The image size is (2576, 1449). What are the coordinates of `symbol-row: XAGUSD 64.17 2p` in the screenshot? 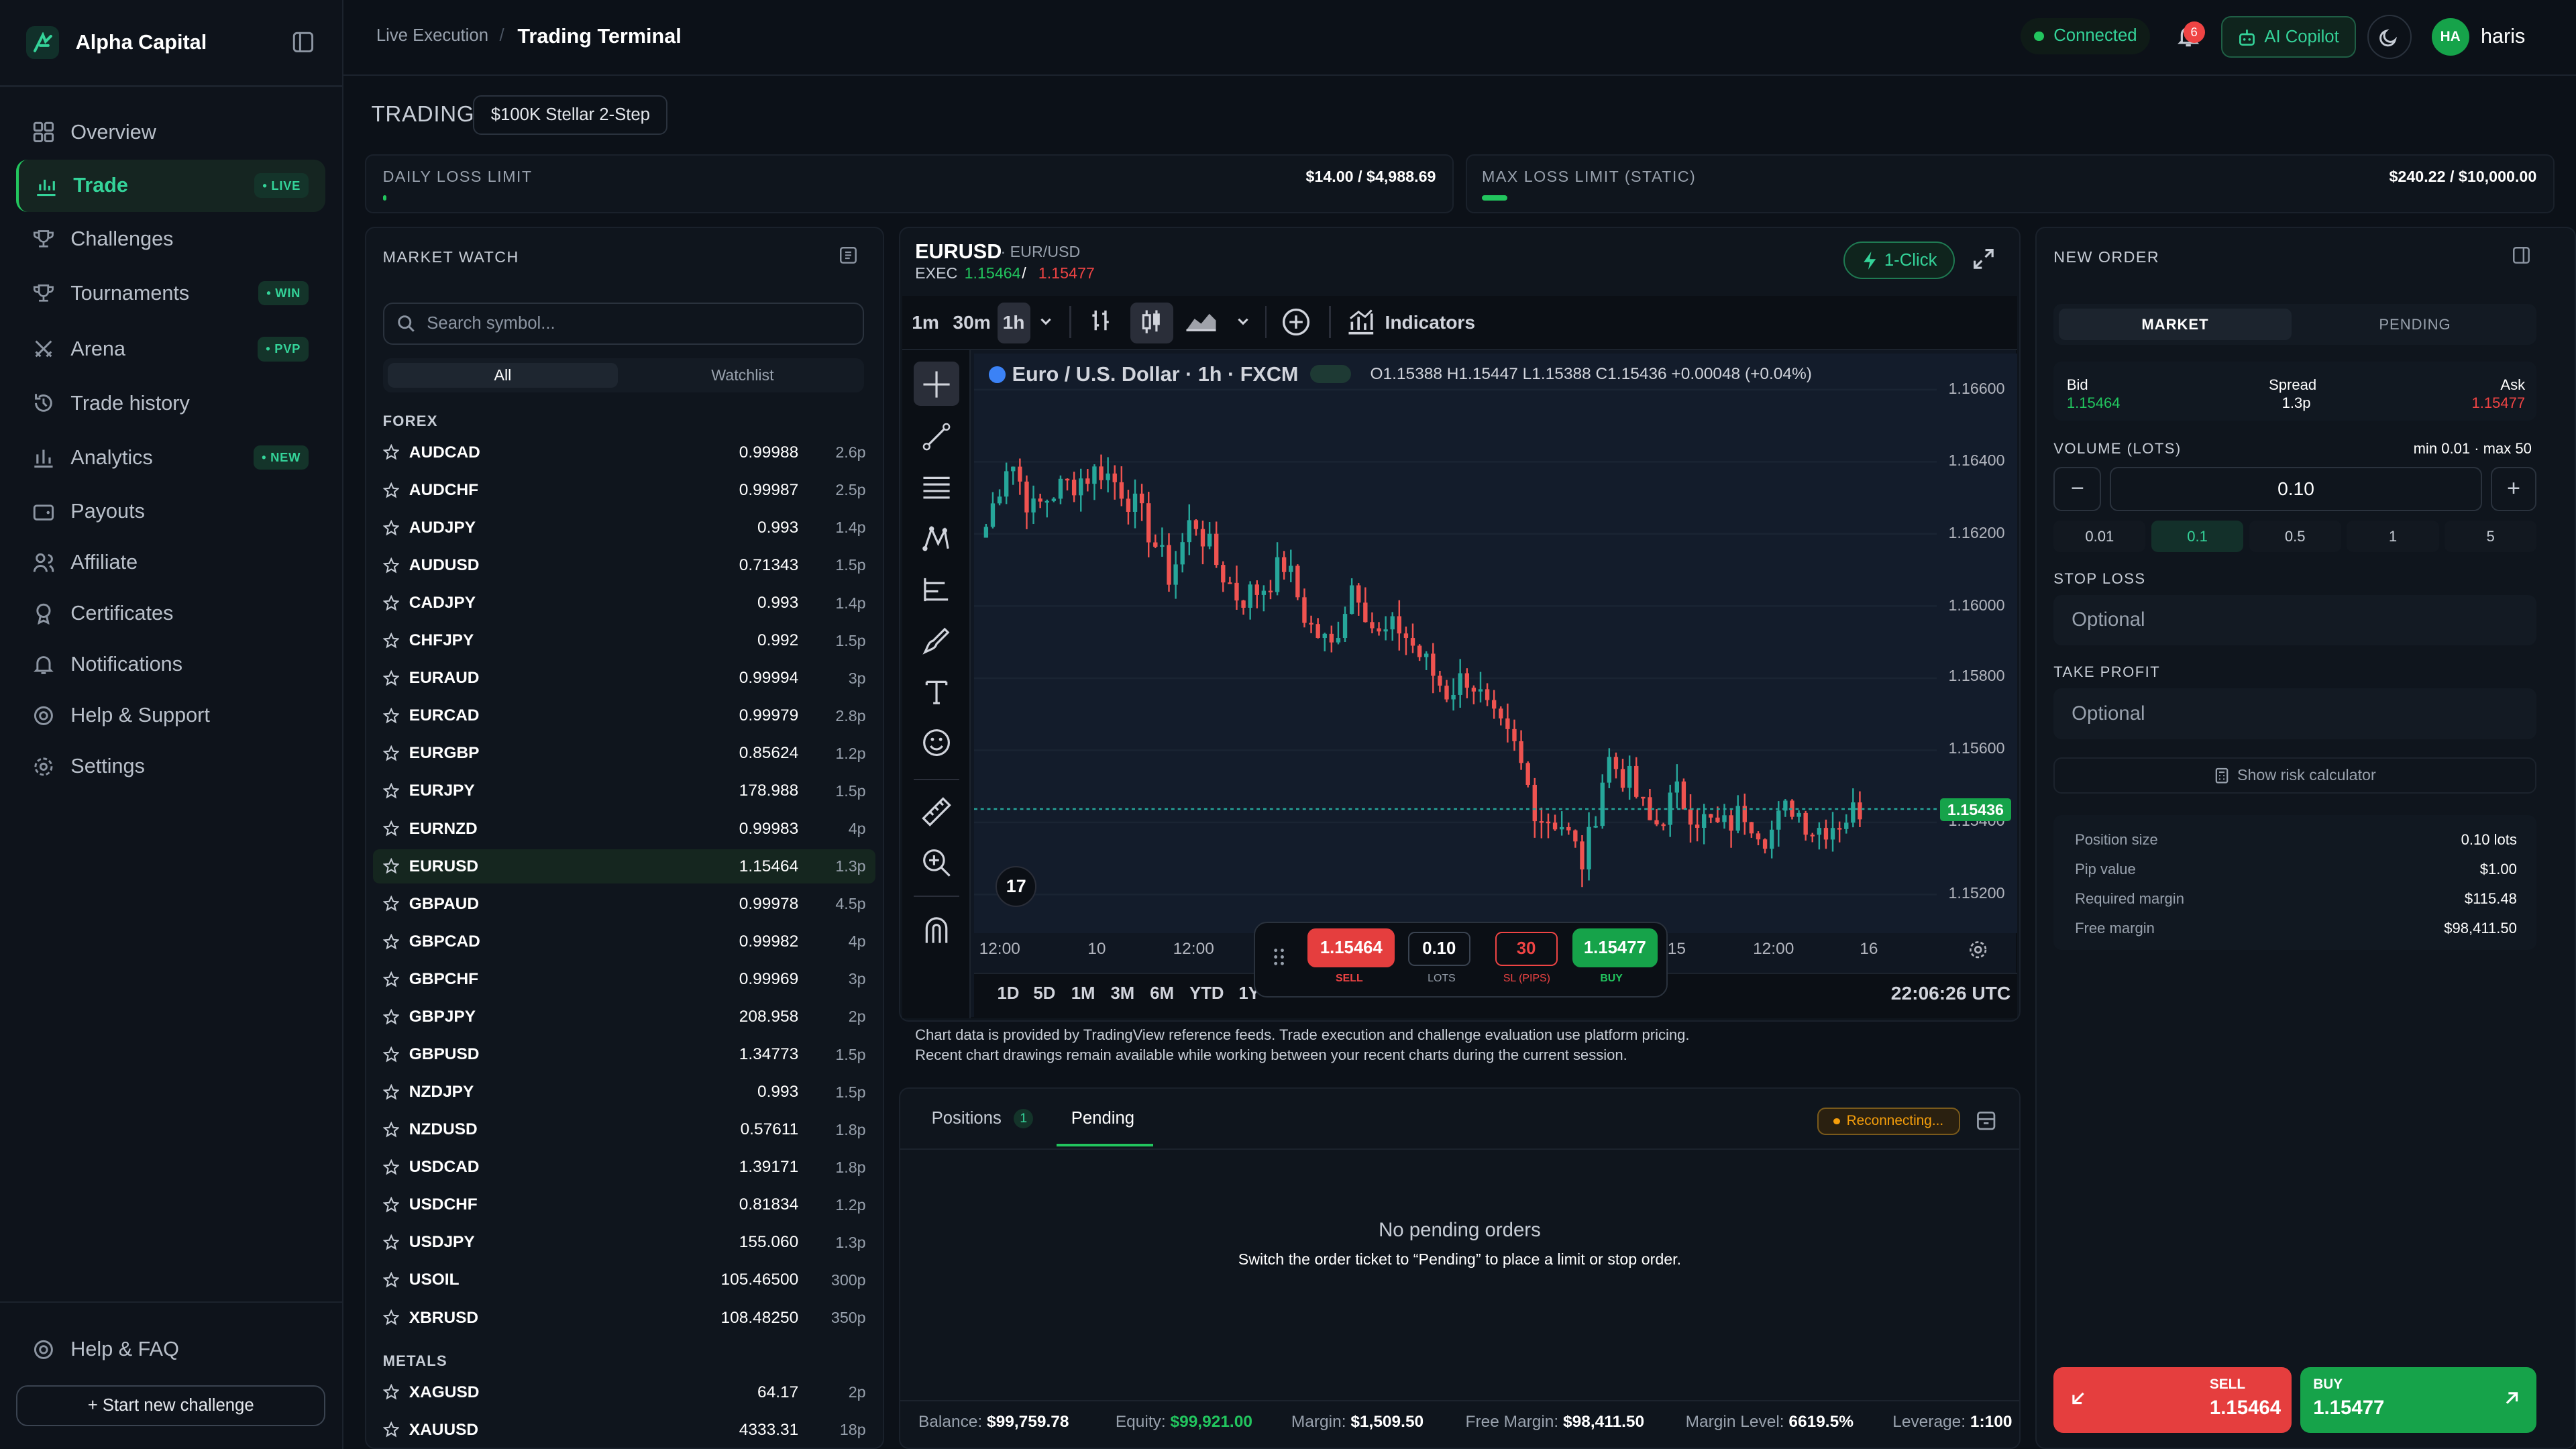 It's located at (624, 1392).